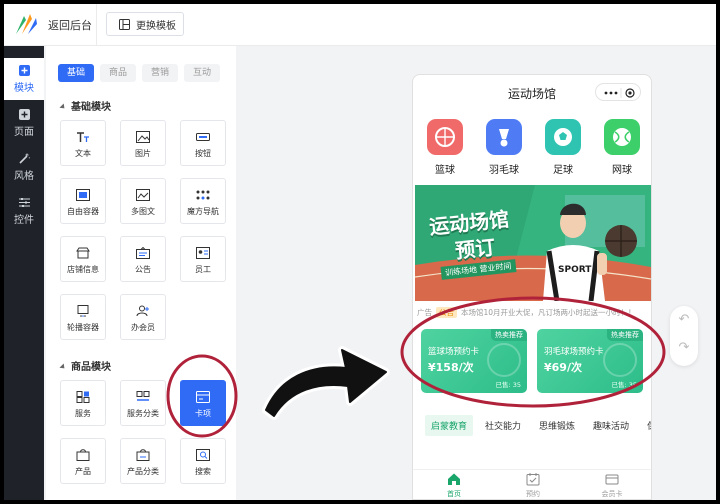  Describe the element at coordinates (451, 367) in the screenshot. I see `card-price: ¥158/次` at that location.